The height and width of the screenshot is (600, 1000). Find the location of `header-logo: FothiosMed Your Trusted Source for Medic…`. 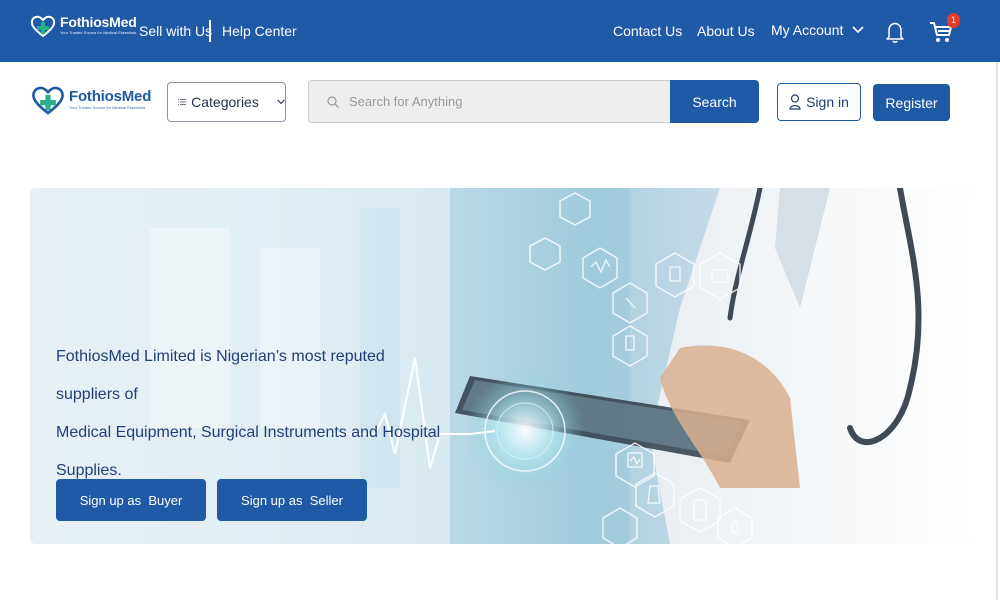

header-logo: FothiosMed Your Trusted Source for Medic… is located at coordinates (83, 26).